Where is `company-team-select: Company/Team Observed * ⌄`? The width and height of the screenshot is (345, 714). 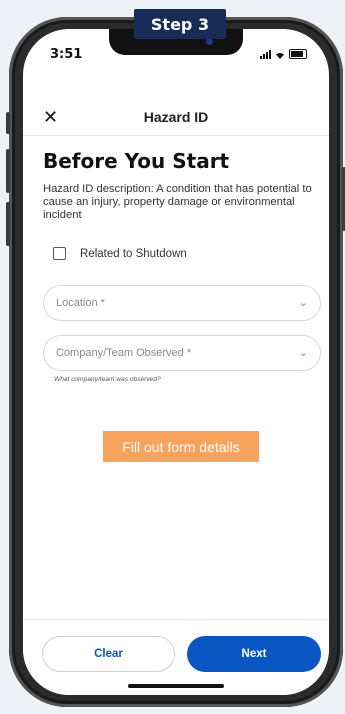 company-team-select: Company/Team Observed * ⌄ is located at coordinates (182, 353).